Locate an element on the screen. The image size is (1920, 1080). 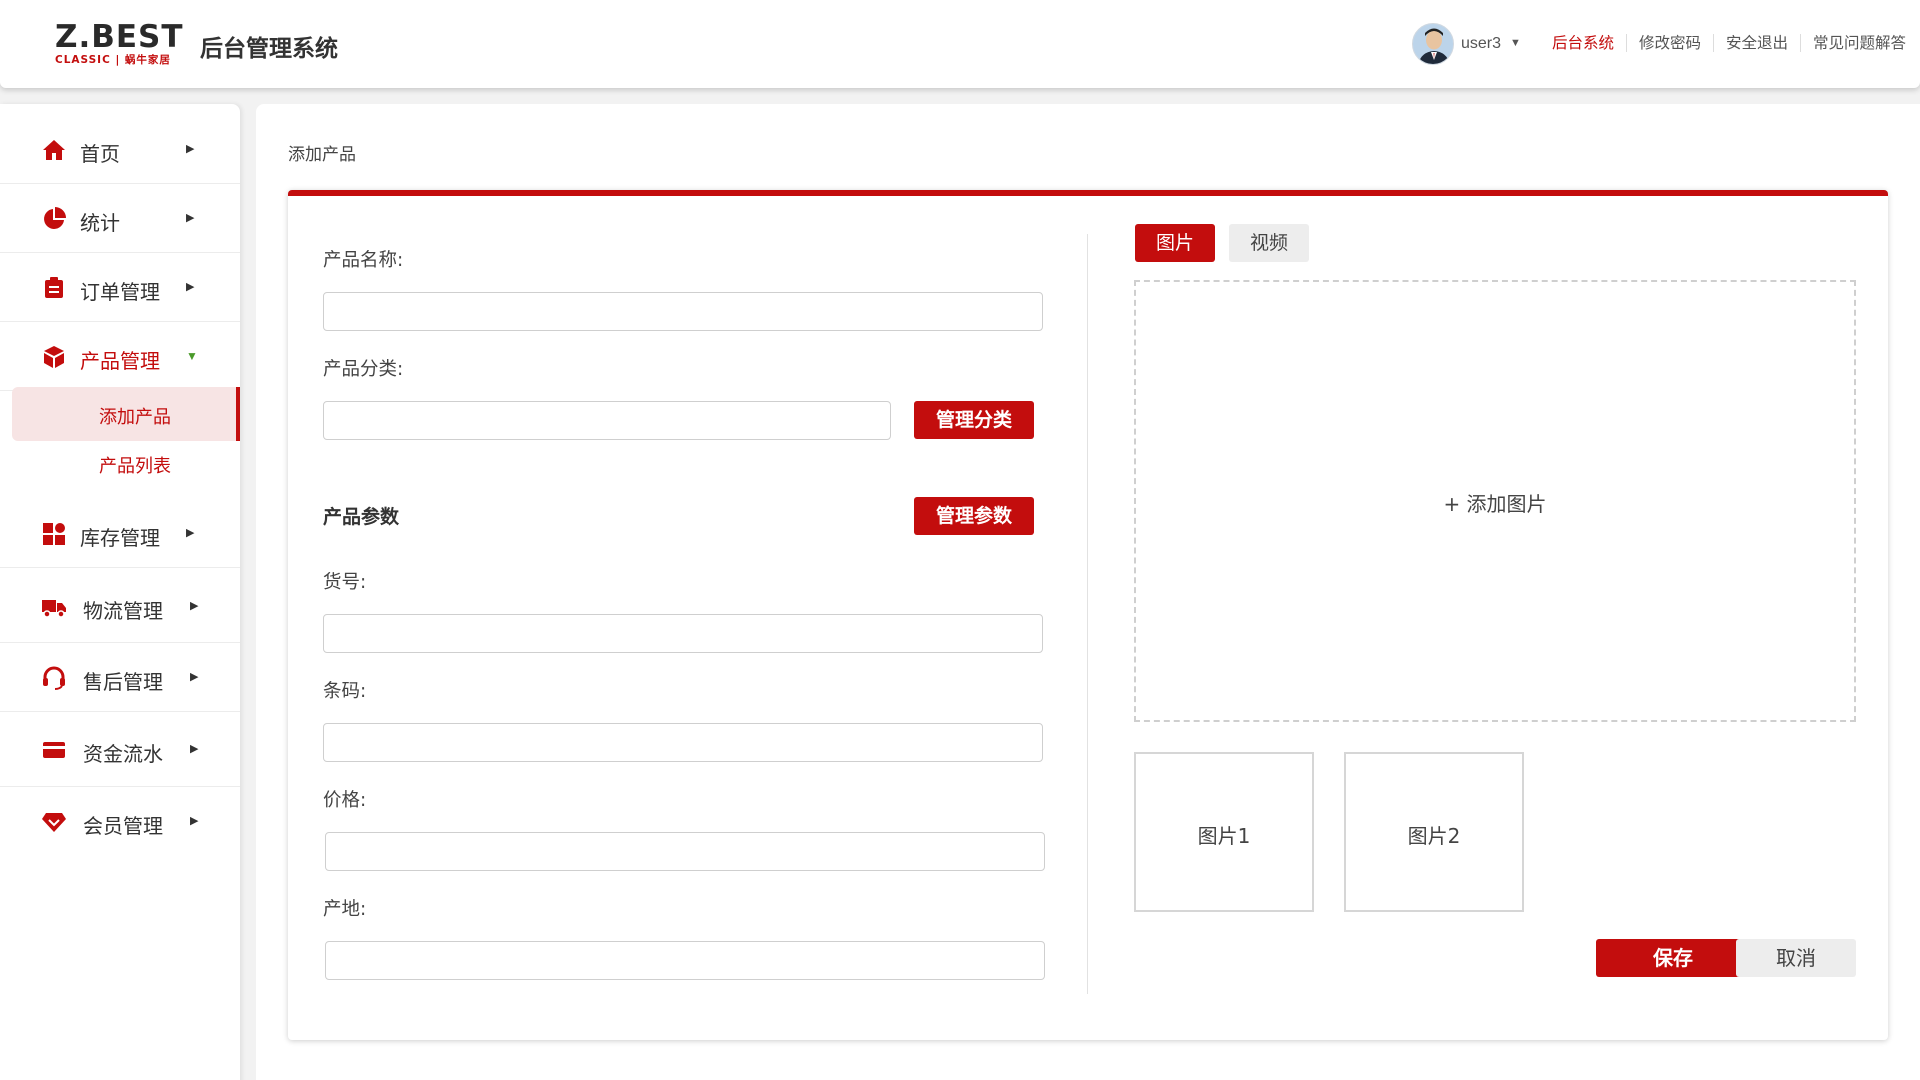
barcode-label: 条码: is located at coordinates (345, 691).